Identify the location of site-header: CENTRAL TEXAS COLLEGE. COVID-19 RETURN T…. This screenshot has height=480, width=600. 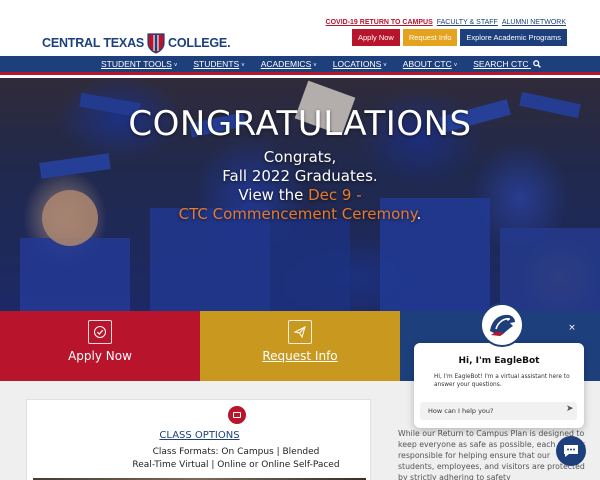
(300, 28).